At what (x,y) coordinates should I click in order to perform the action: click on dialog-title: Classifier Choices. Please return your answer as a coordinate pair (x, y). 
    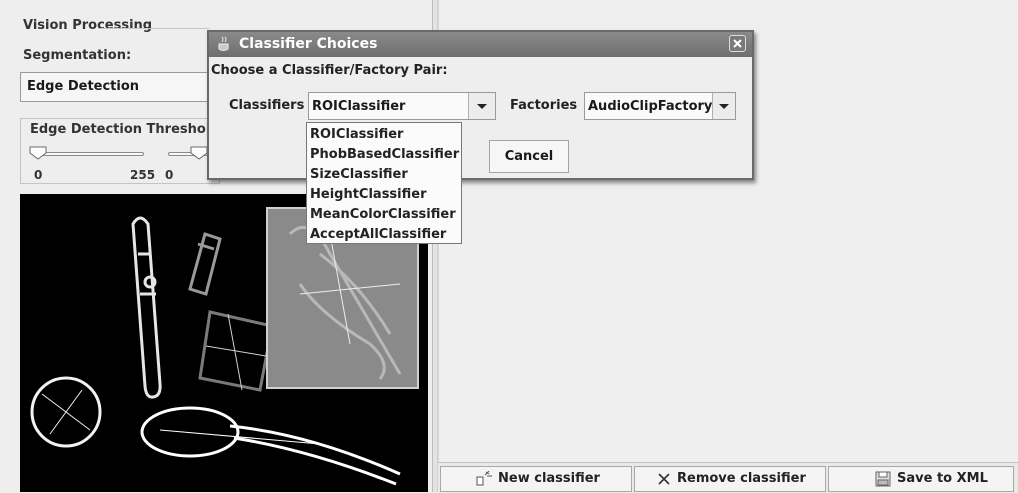
    Looking at the image, I should click on (308, 44).